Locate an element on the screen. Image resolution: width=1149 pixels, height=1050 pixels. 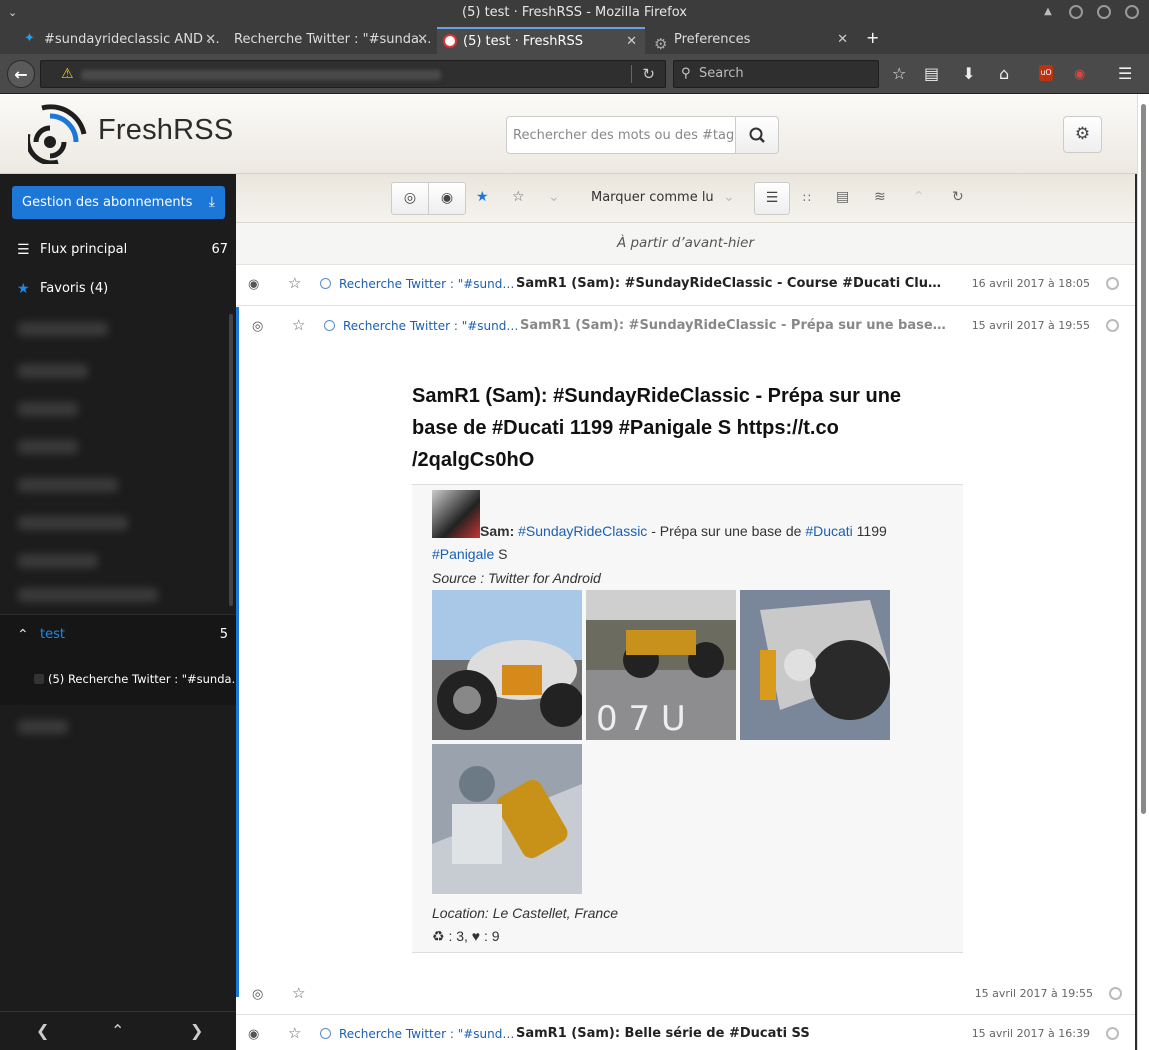
show-not-favorites-icon: ☆ is located at coordinates (518, 197).